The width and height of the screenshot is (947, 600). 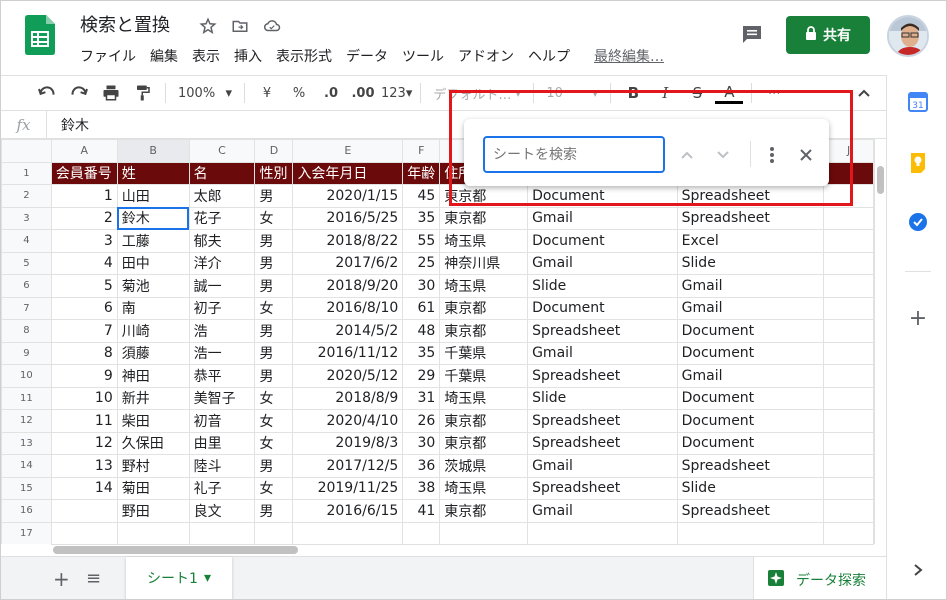 What do you see at coordinates (153, 241) in the screenshot?
I see `cell: 工藤` at bounding box center [153, 241].